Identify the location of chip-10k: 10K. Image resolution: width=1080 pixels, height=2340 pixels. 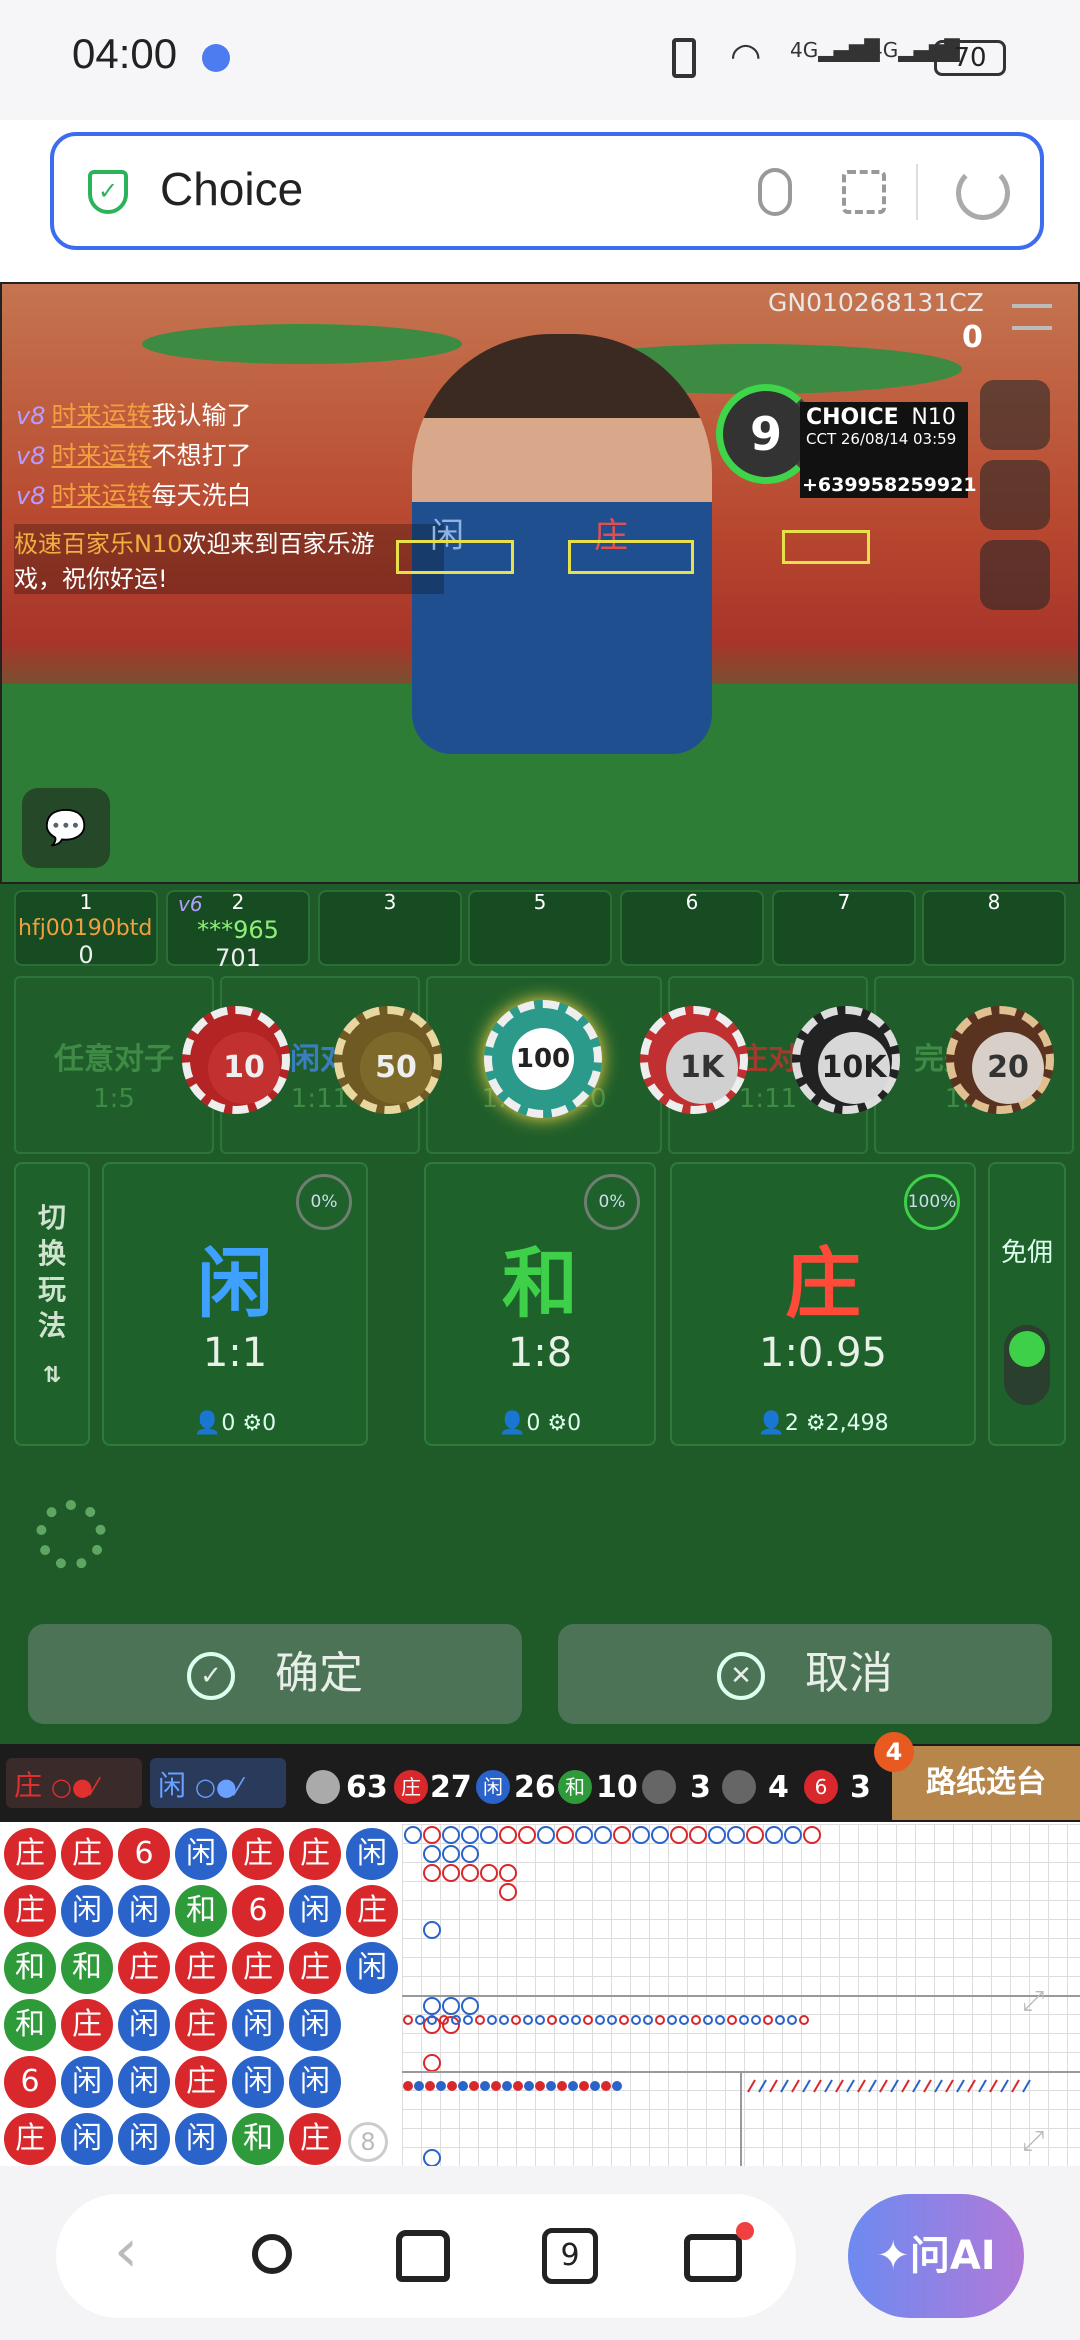
(846, 1060).